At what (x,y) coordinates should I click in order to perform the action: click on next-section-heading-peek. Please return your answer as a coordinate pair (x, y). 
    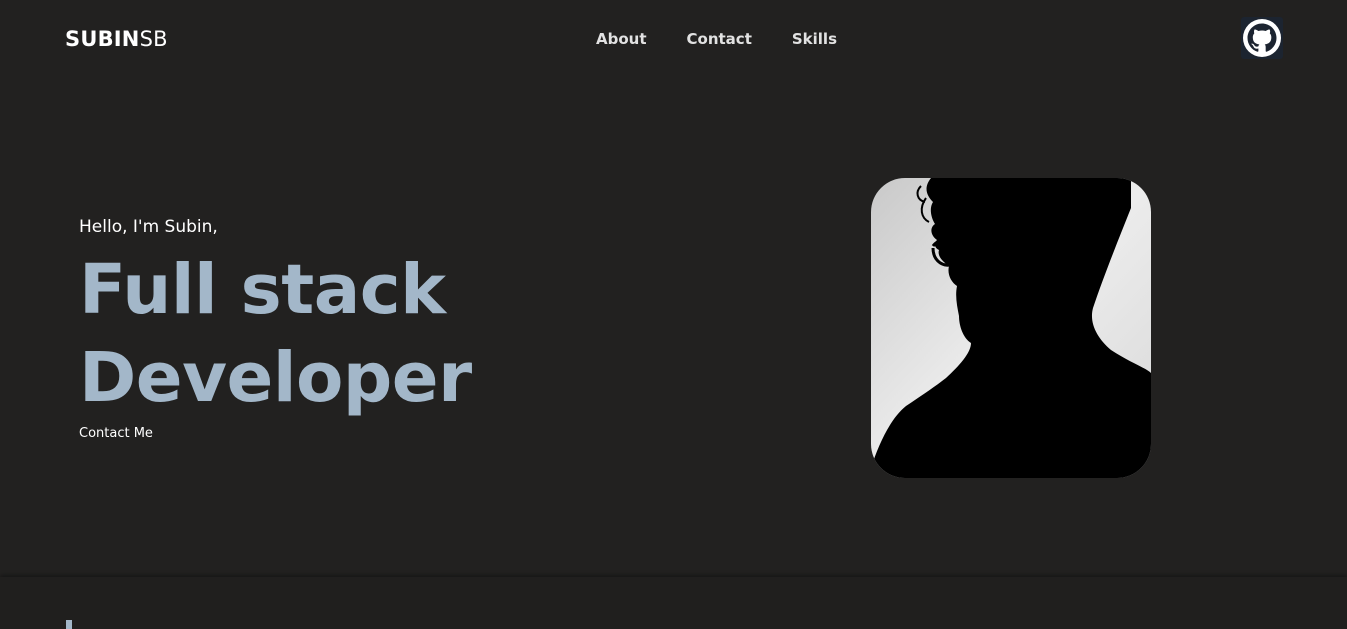
    Looking at the image, I should click on (69, 624).